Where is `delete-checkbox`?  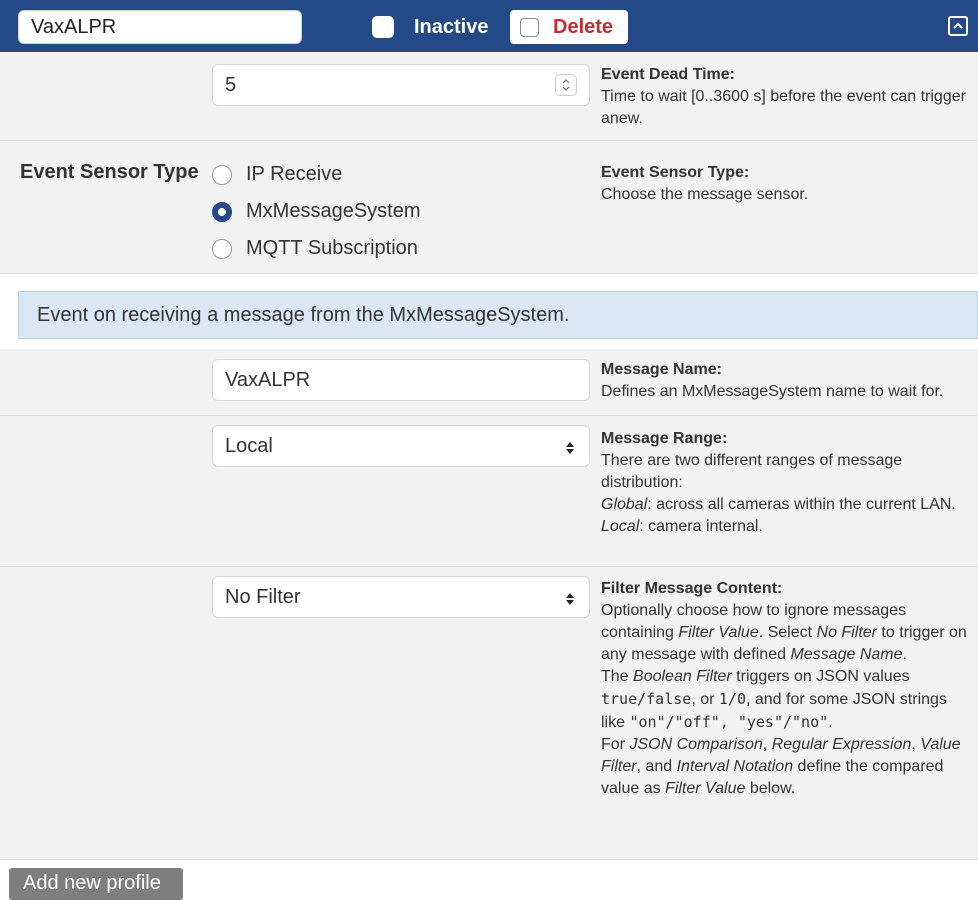
delete-checkbox is located at coordinates (529, 27).